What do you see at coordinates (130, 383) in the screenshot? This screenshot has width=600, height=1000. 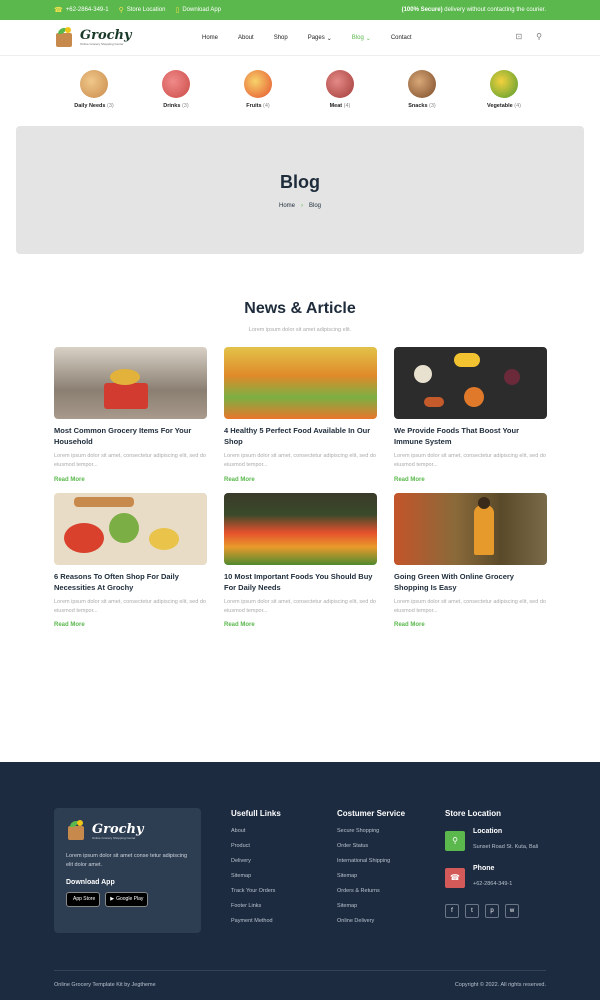 I see `post-image-supermarket-cart` at bounding box center [130, 383].